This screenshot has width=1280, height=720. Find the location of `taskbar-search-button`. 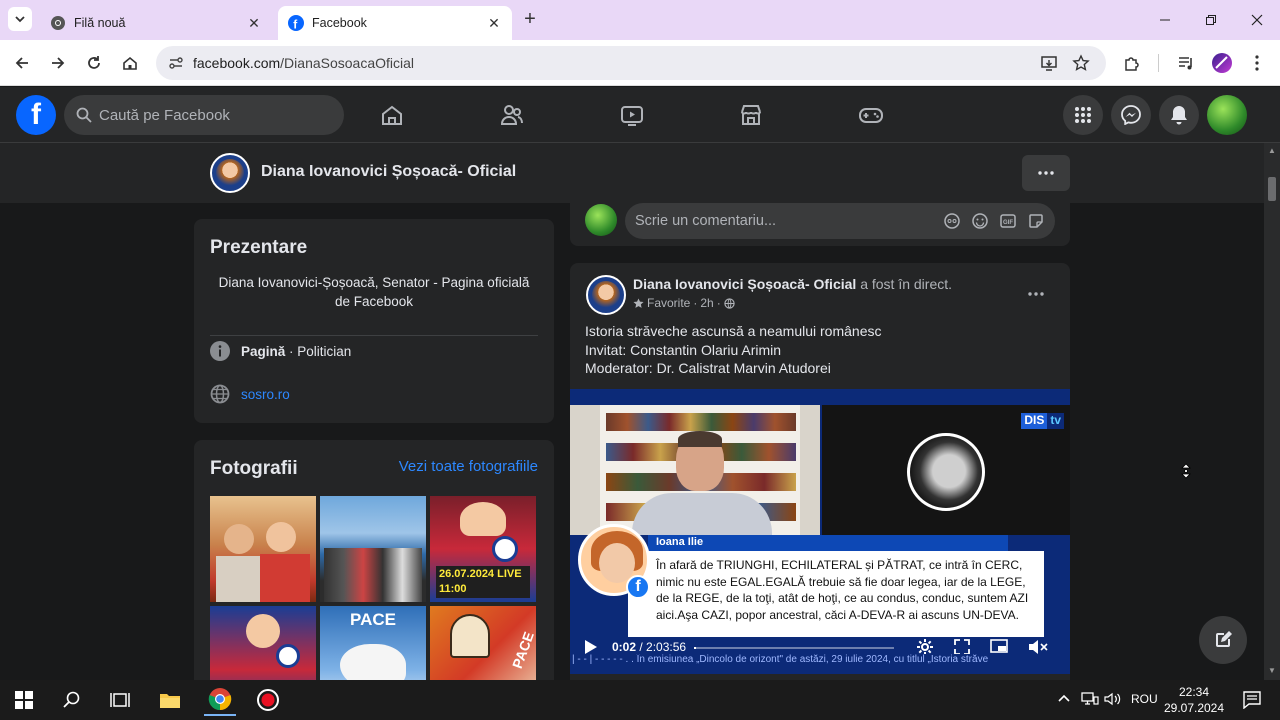

taskbar-search-button is located at coordinates (72, 700).